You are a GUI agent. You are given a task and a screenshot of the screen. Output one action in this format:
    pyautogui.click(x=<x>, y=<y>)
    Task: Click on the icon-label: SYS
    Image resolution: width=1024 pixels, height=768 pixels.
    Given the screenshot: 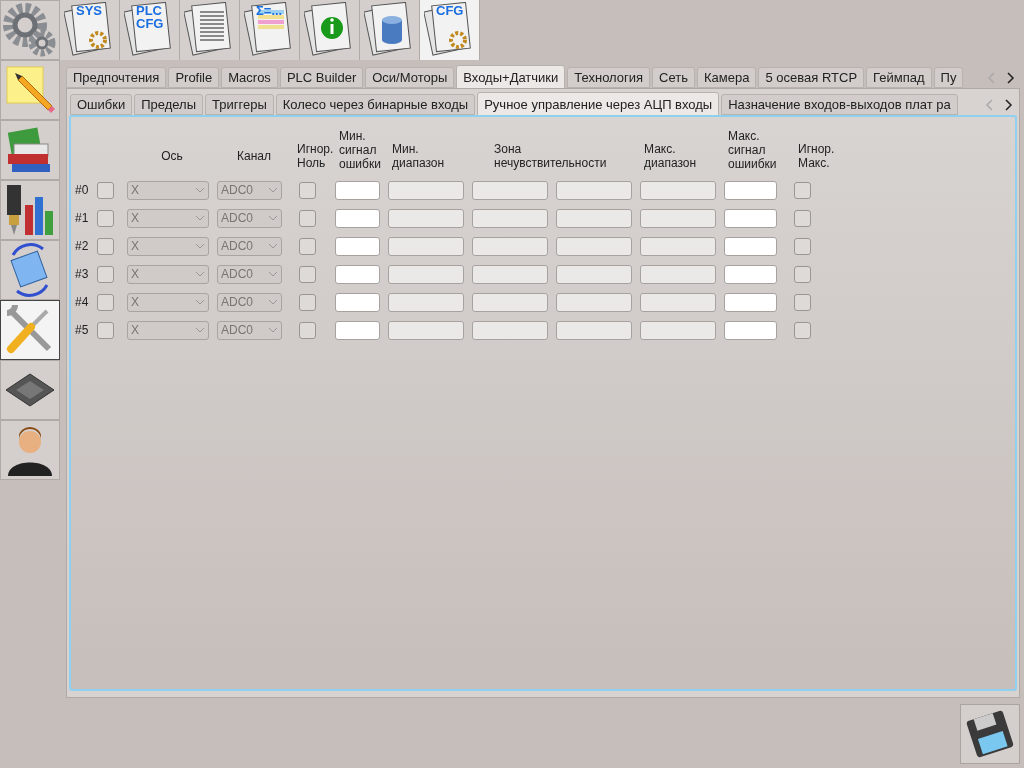 What is the action you would take?
    pyautogui.click(x=89, y=10)
    